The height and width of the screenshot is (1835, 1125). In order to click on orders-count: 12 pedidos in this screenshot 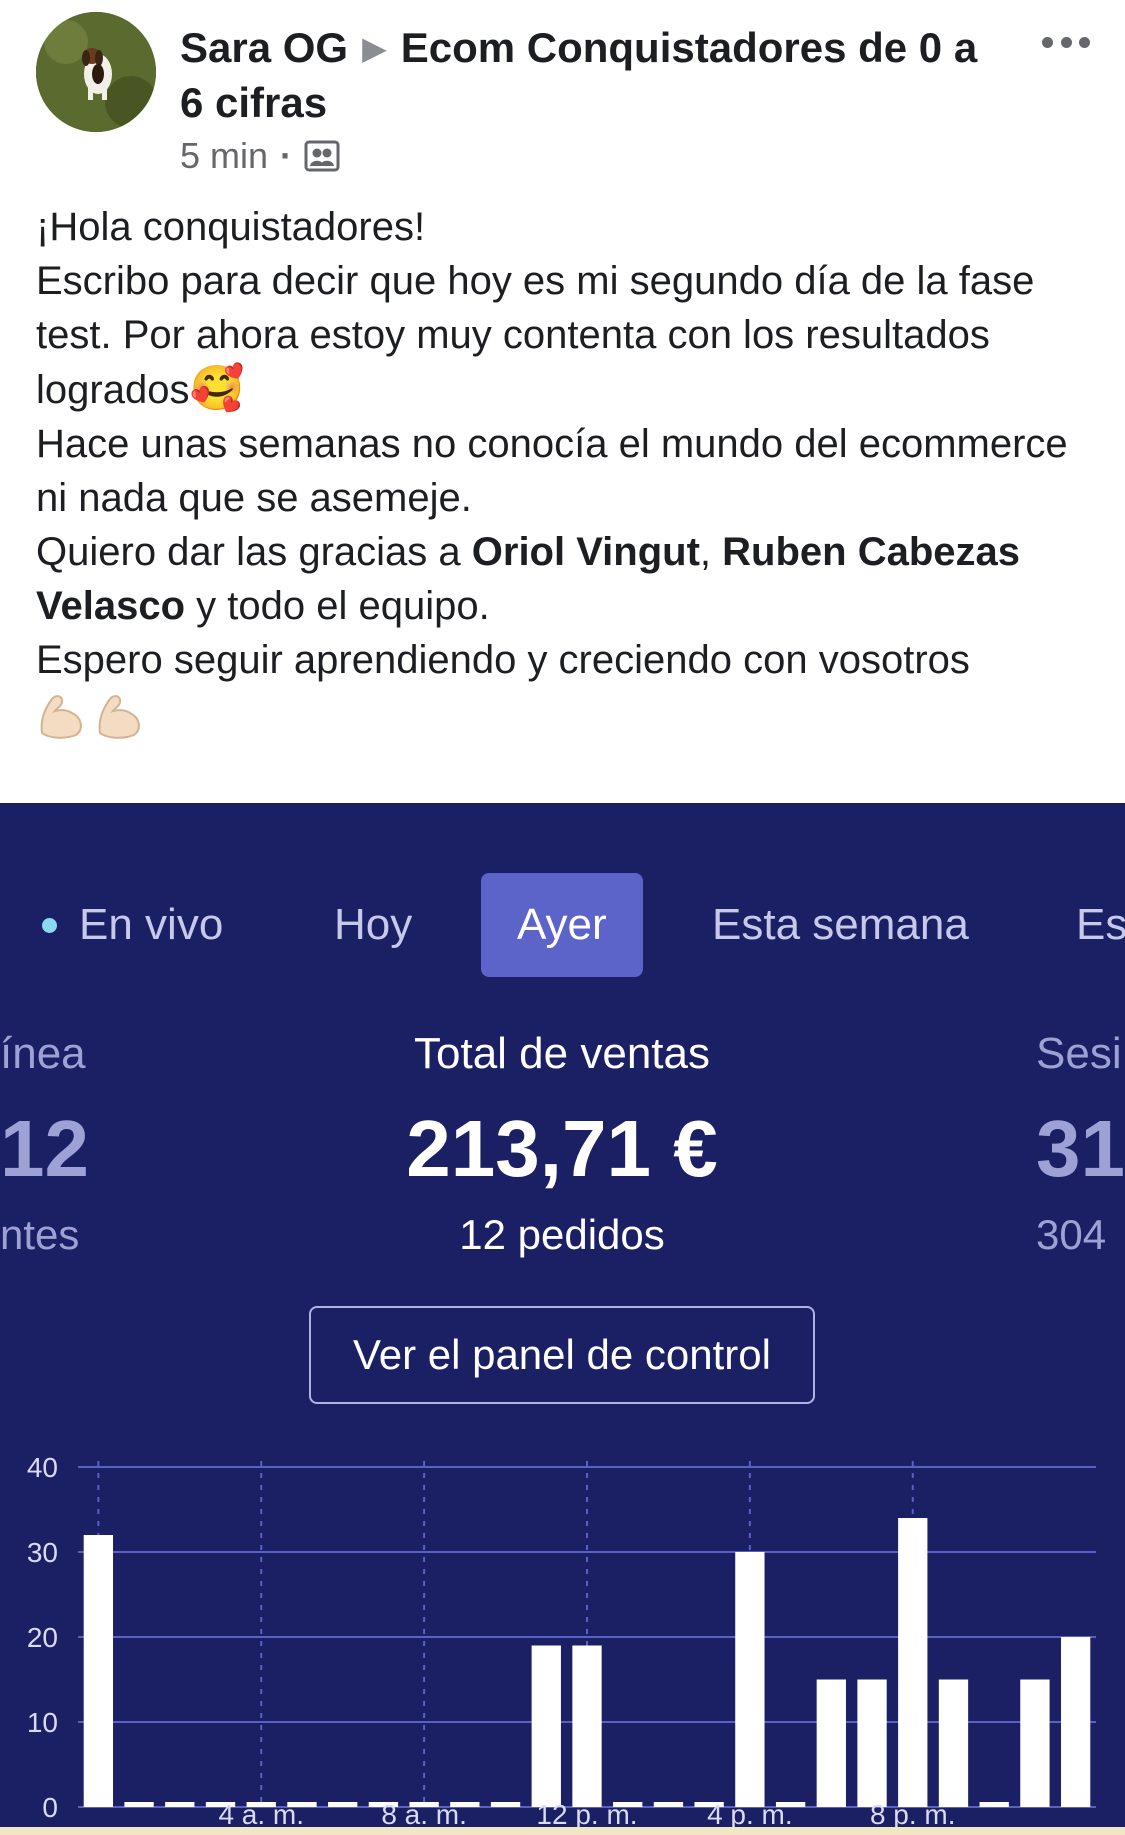, I will do `click(562, 1234)`.